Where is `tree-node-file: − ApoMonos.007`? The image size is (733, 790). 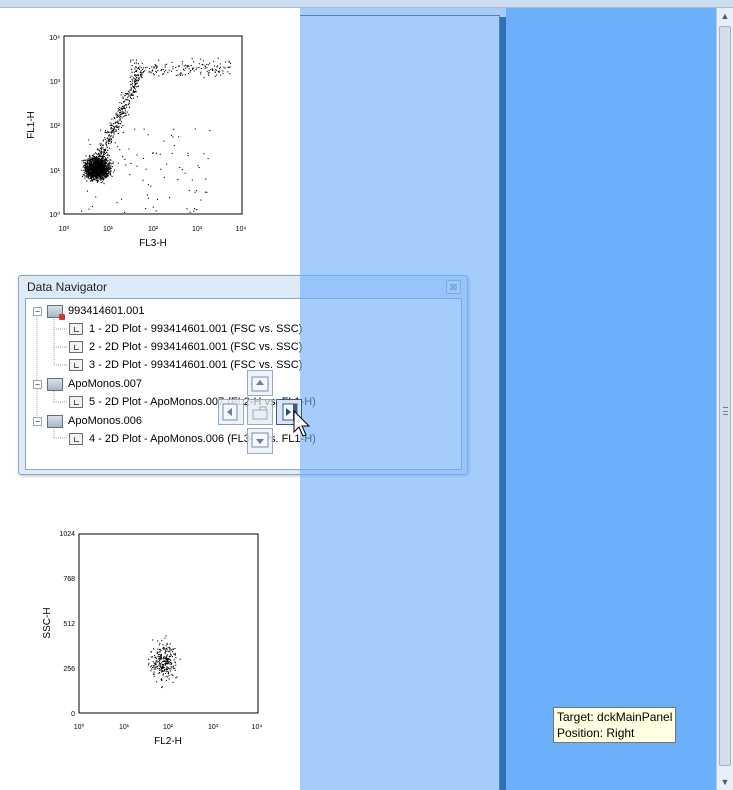 tree-node-file: − ApoMonos.007 is located at coordinates (87, 384).